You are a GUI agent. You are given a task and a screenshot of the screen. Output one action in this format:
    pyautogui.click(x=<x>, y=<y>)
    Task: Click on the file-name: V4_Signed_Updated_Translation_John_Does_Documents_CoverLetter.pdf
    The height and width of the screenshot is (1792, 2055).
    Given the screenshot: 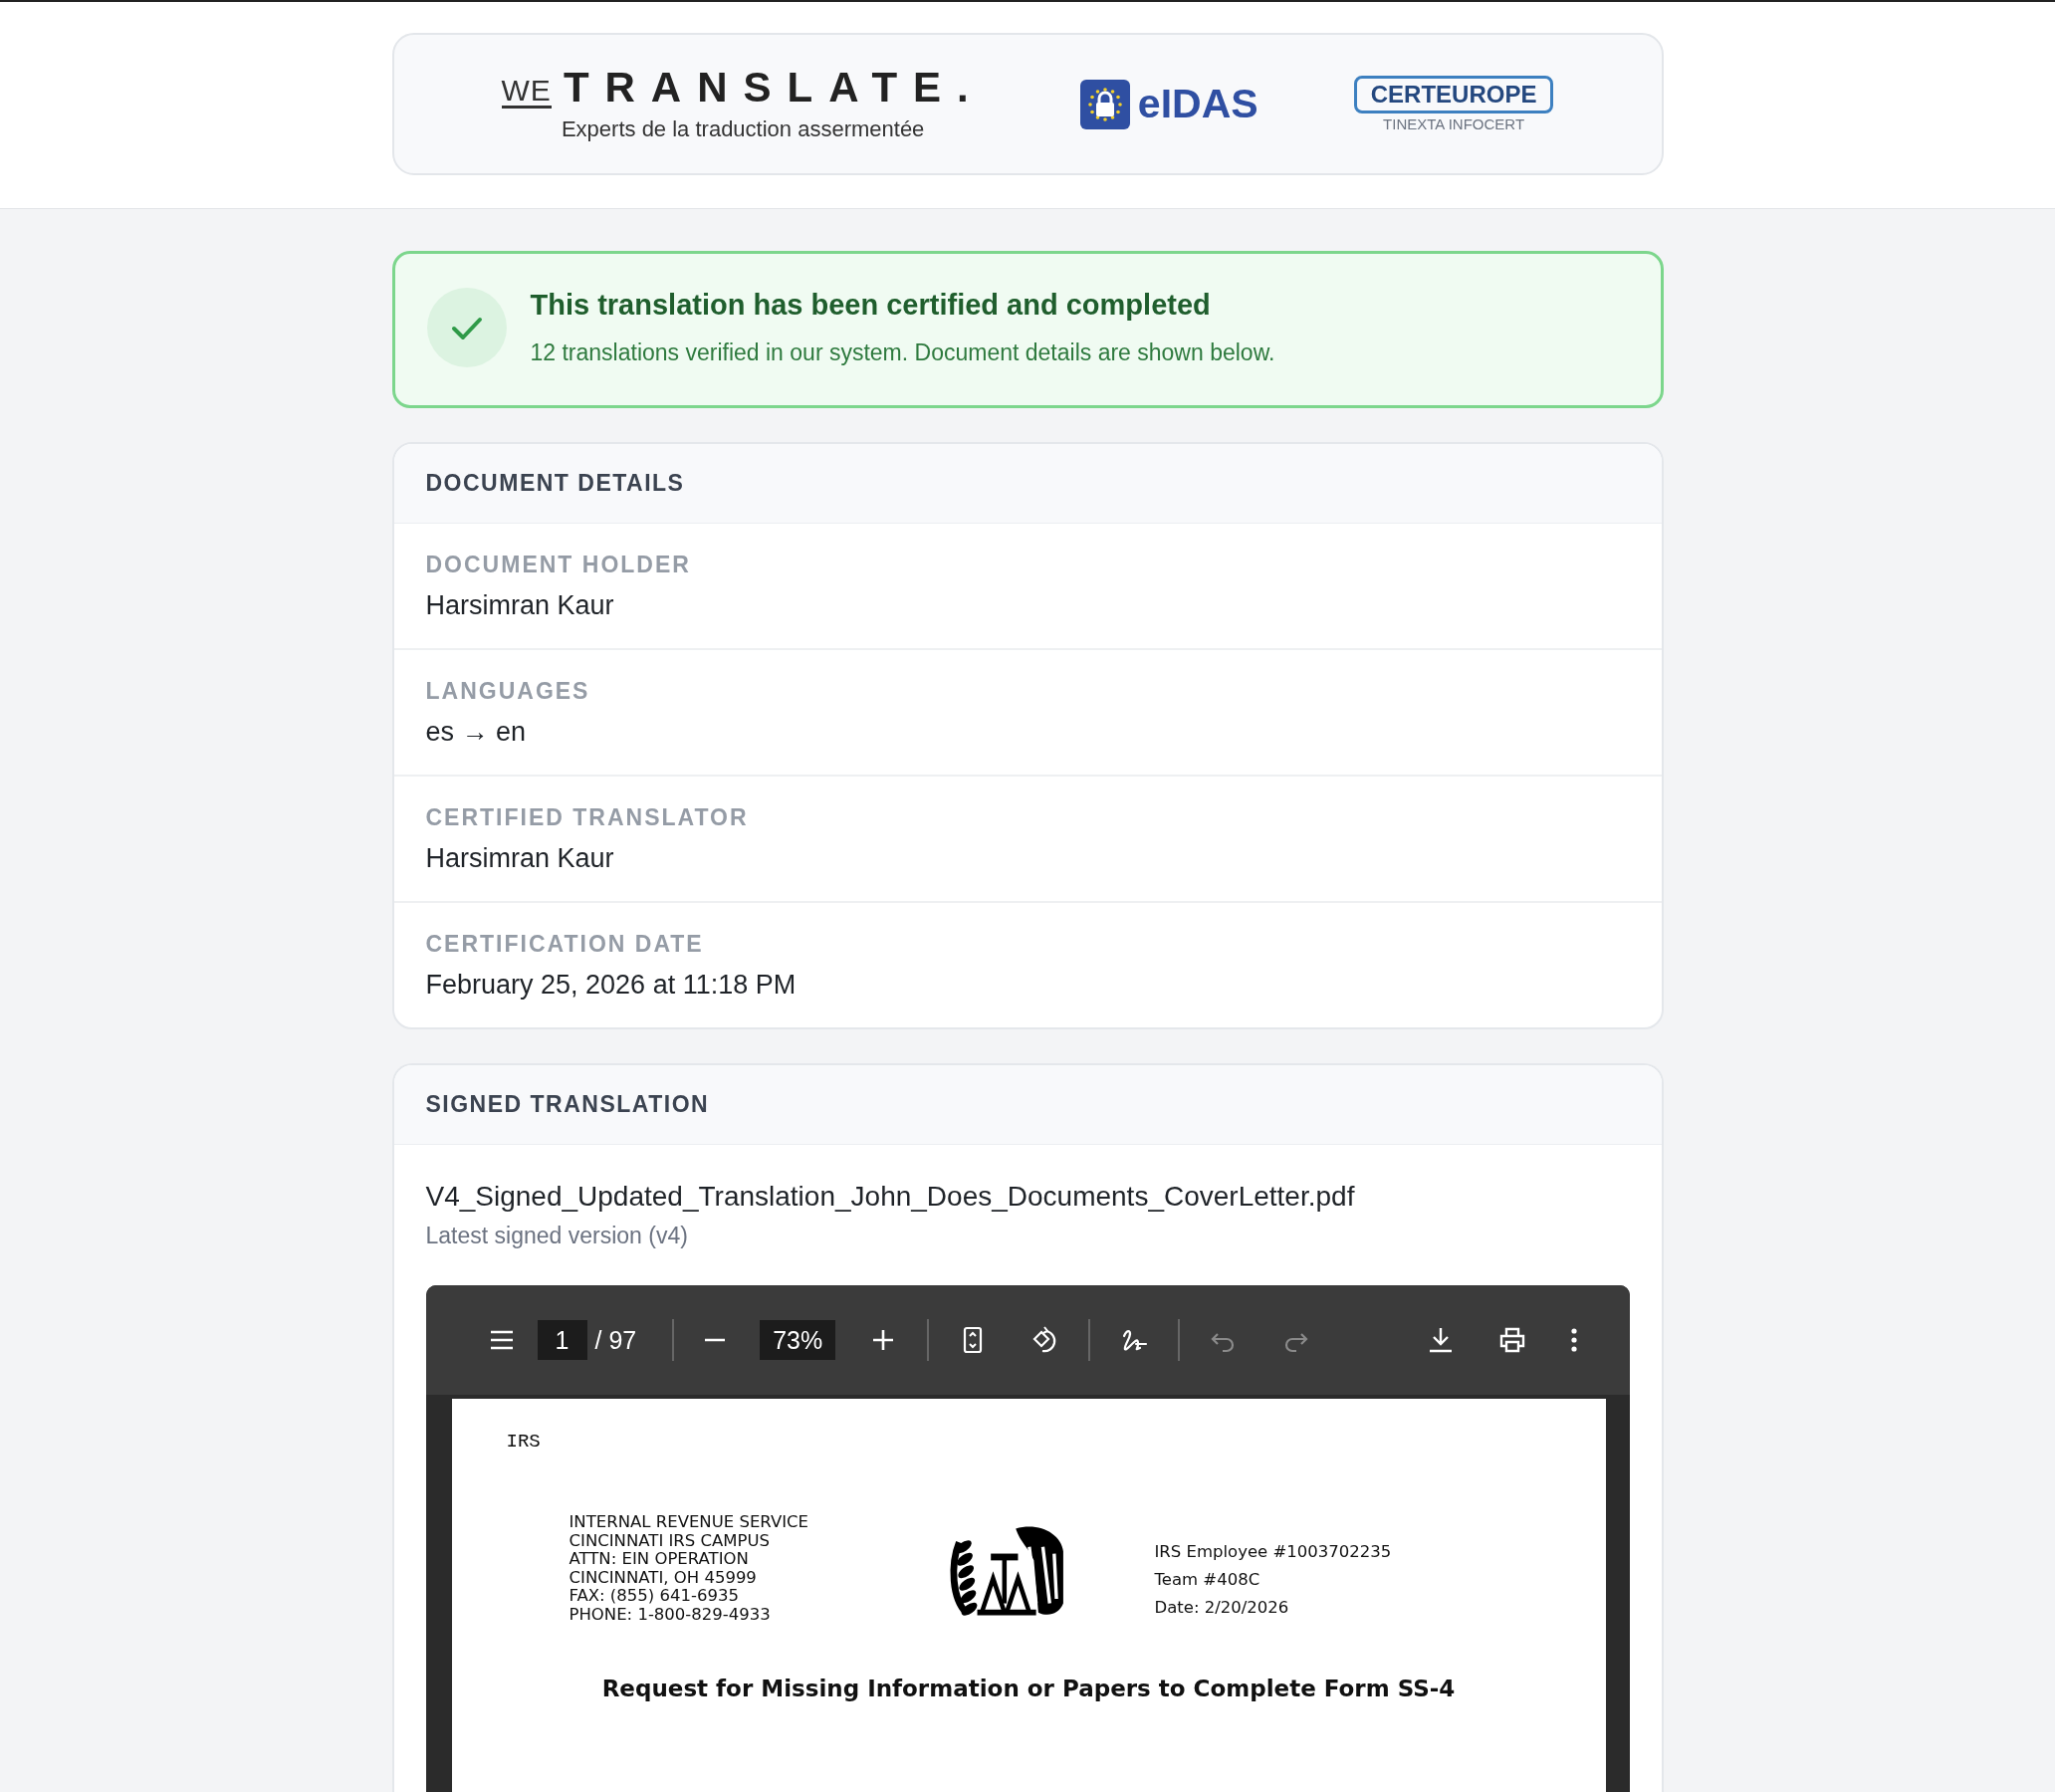 What is the action you would take?
    pyautogui.click(x=890, y=1197)
    